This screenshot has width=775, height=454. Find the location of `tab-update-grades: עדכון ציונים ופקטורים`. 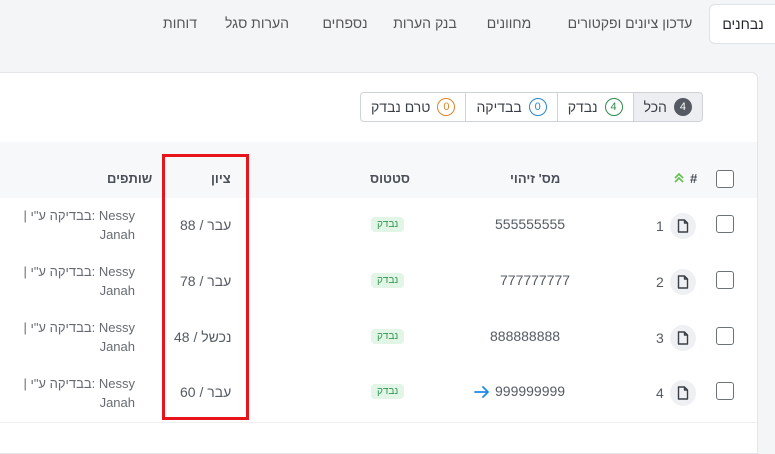

tab-update-grades: עדכון ציונים ופקטורים is located at coordinates (630, 23).